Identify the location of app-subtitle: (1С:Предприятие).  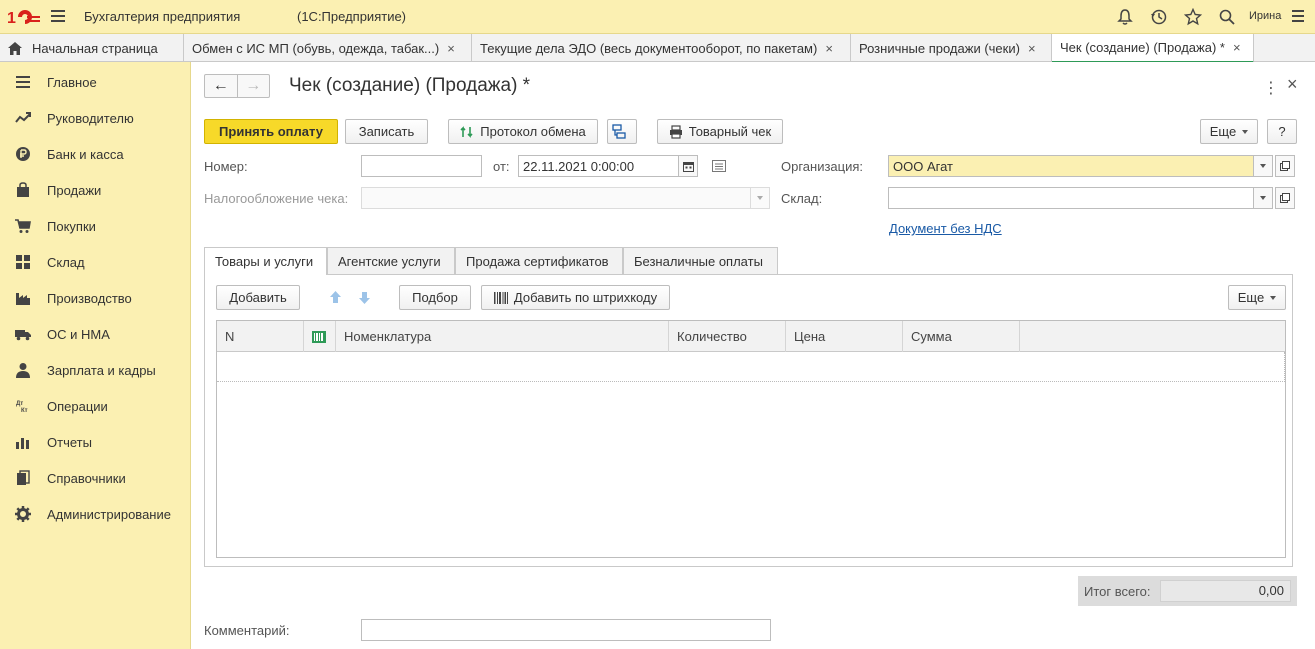
(352, 16).